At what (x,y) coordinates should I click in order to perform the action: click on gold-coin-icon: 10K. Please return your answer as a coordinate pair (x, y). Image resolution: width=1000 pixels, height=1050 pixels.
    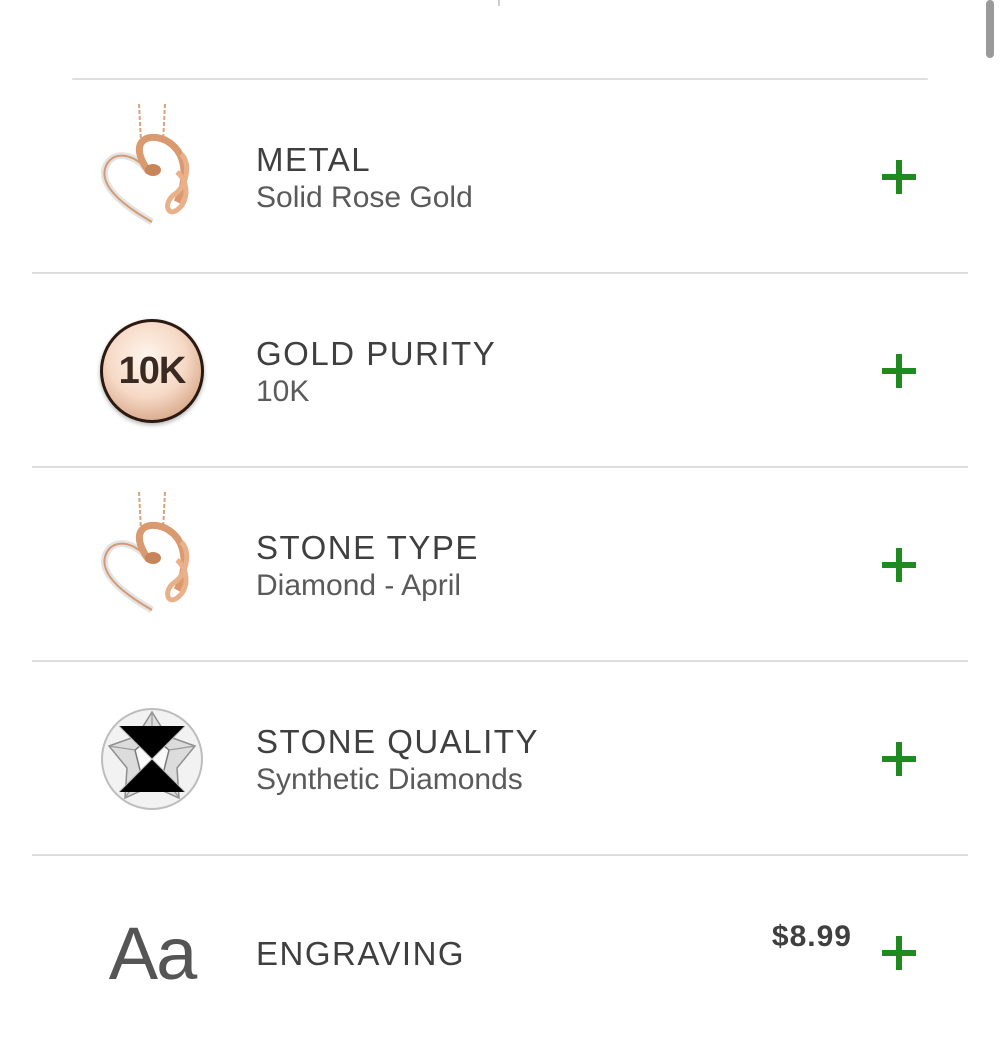
    Looking at the image, I should click on (152, 371).